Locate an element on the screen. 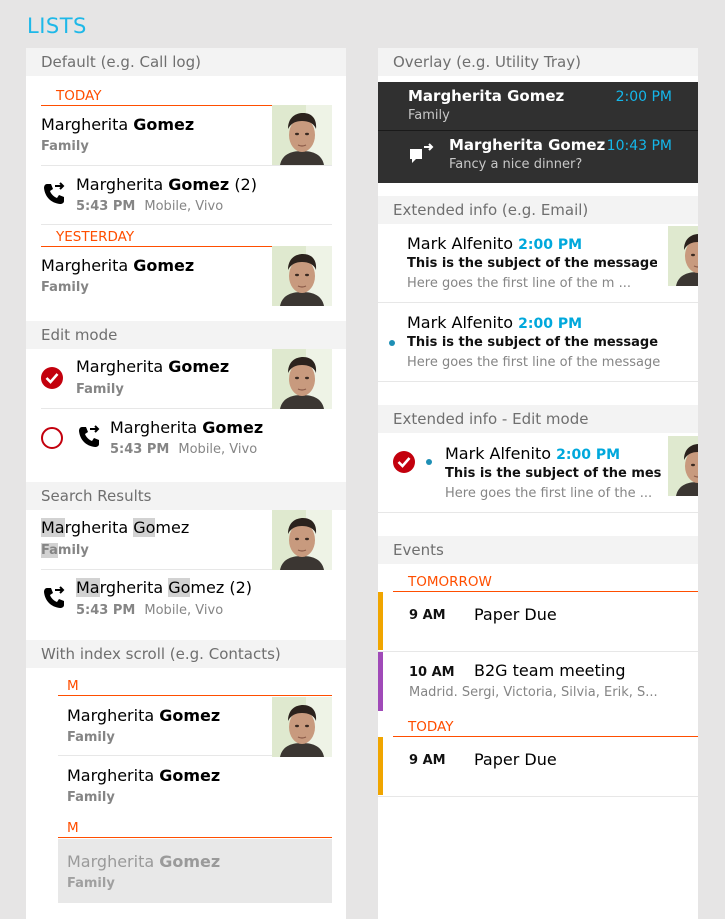 This screenshot has height=919, width=725. page-title: LISTS is located at coordinates (57, 26).